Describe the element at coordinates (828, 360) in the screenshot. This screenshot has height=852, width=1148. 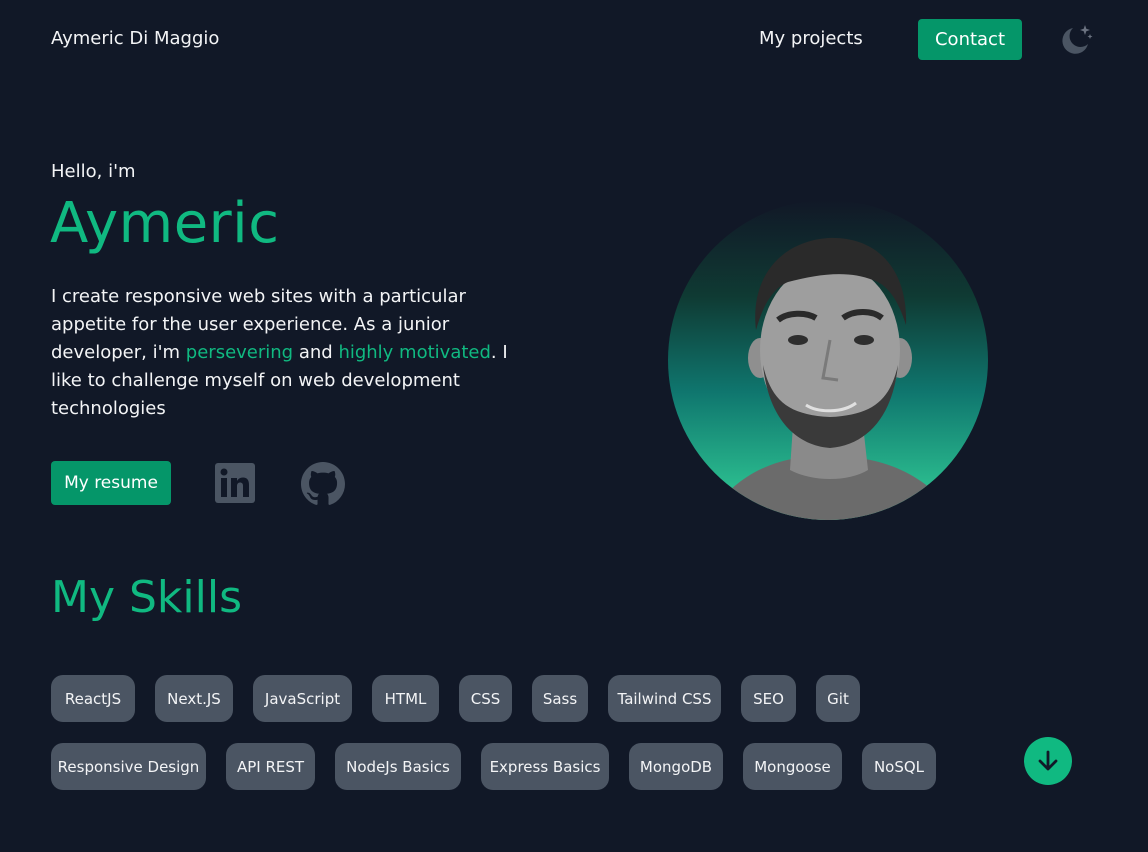
I see `profile-photo` at that location.